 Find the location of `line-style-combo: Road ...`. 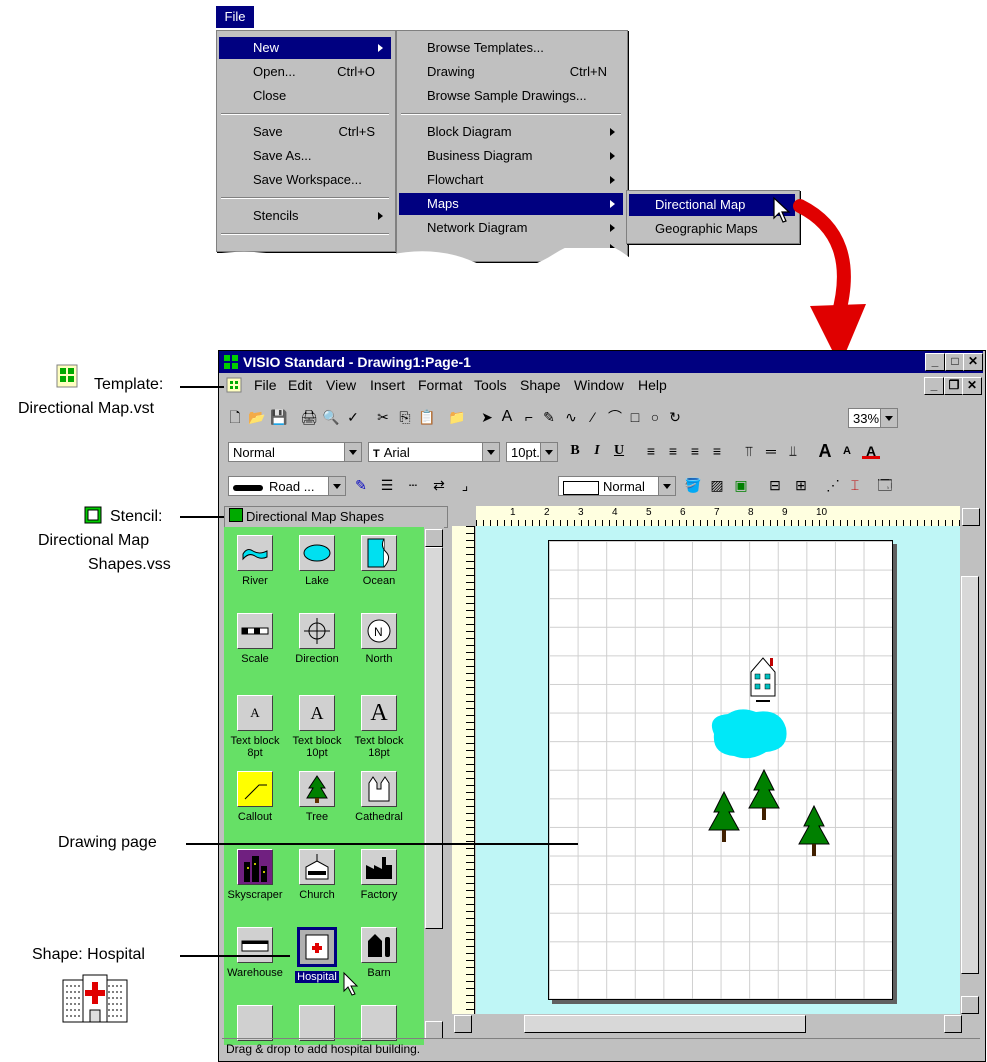

line-style-combo: Road ... is located at coordinates (287, 486).